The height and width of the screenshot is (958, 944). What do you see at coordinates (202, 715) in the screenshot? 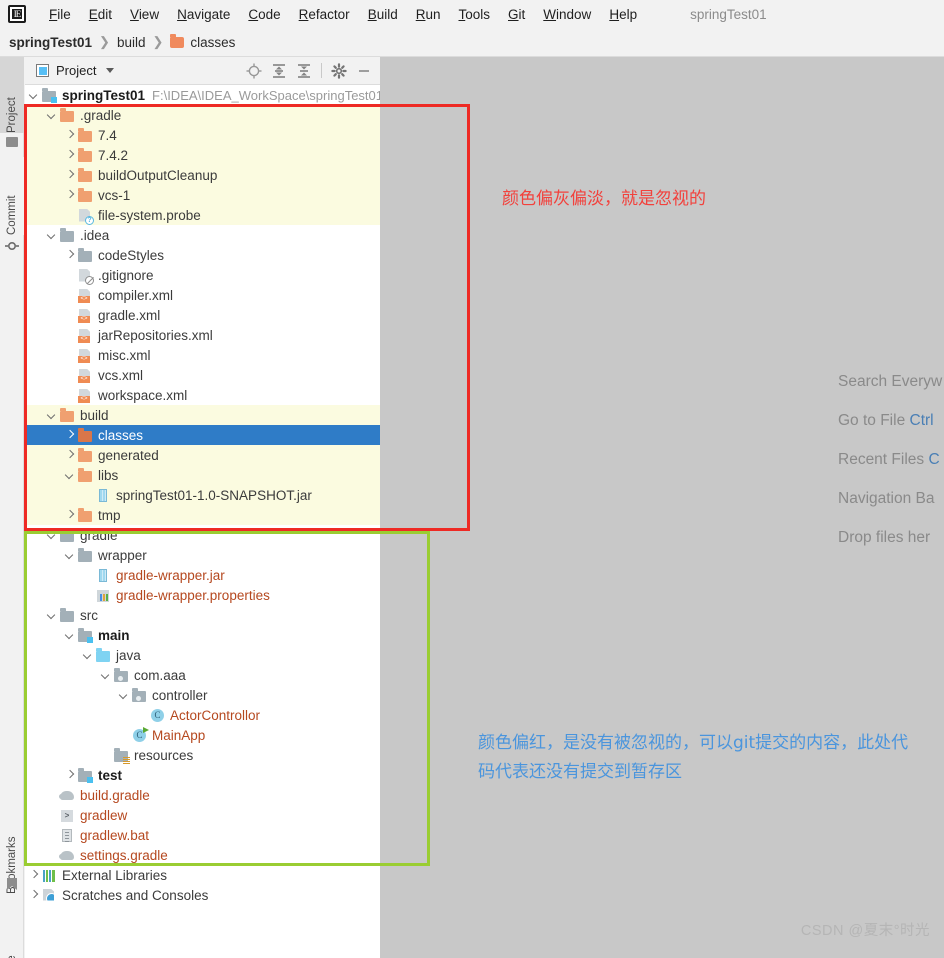
I see `tree-row: C ActorControllor` at bounding box center [202, 715].